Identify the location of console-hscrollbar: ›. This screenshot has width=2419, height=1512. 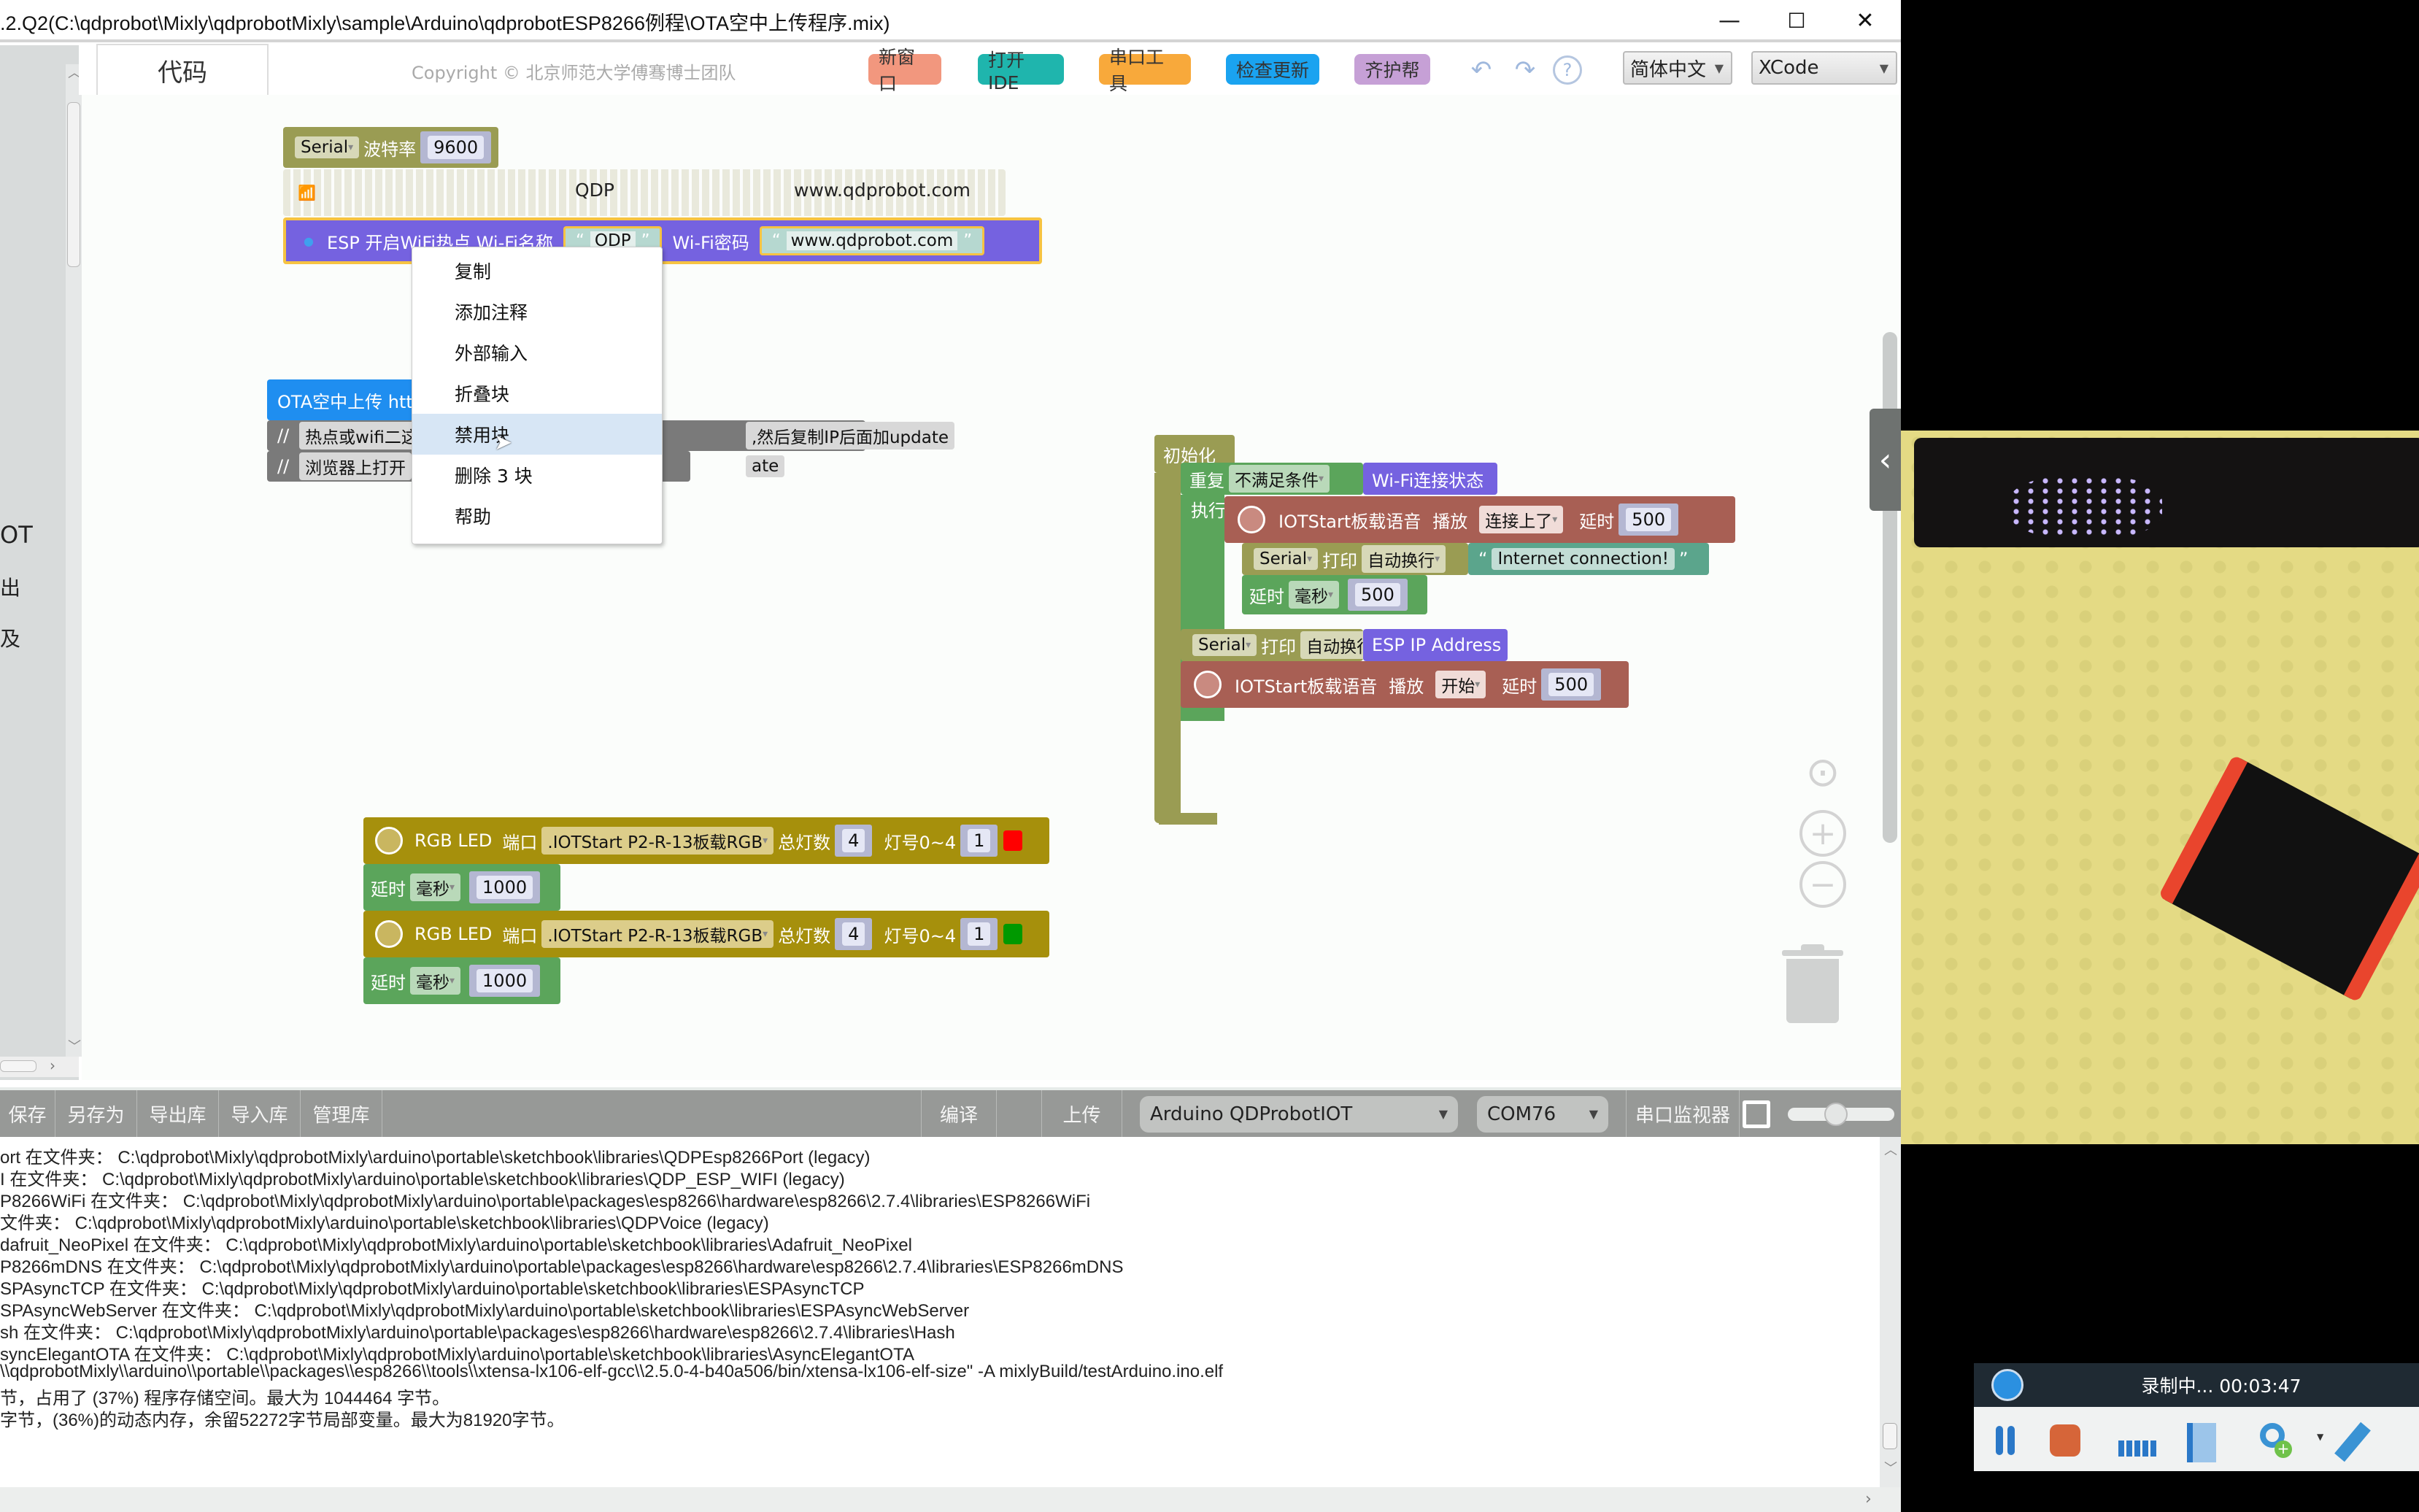
(950, 1499).